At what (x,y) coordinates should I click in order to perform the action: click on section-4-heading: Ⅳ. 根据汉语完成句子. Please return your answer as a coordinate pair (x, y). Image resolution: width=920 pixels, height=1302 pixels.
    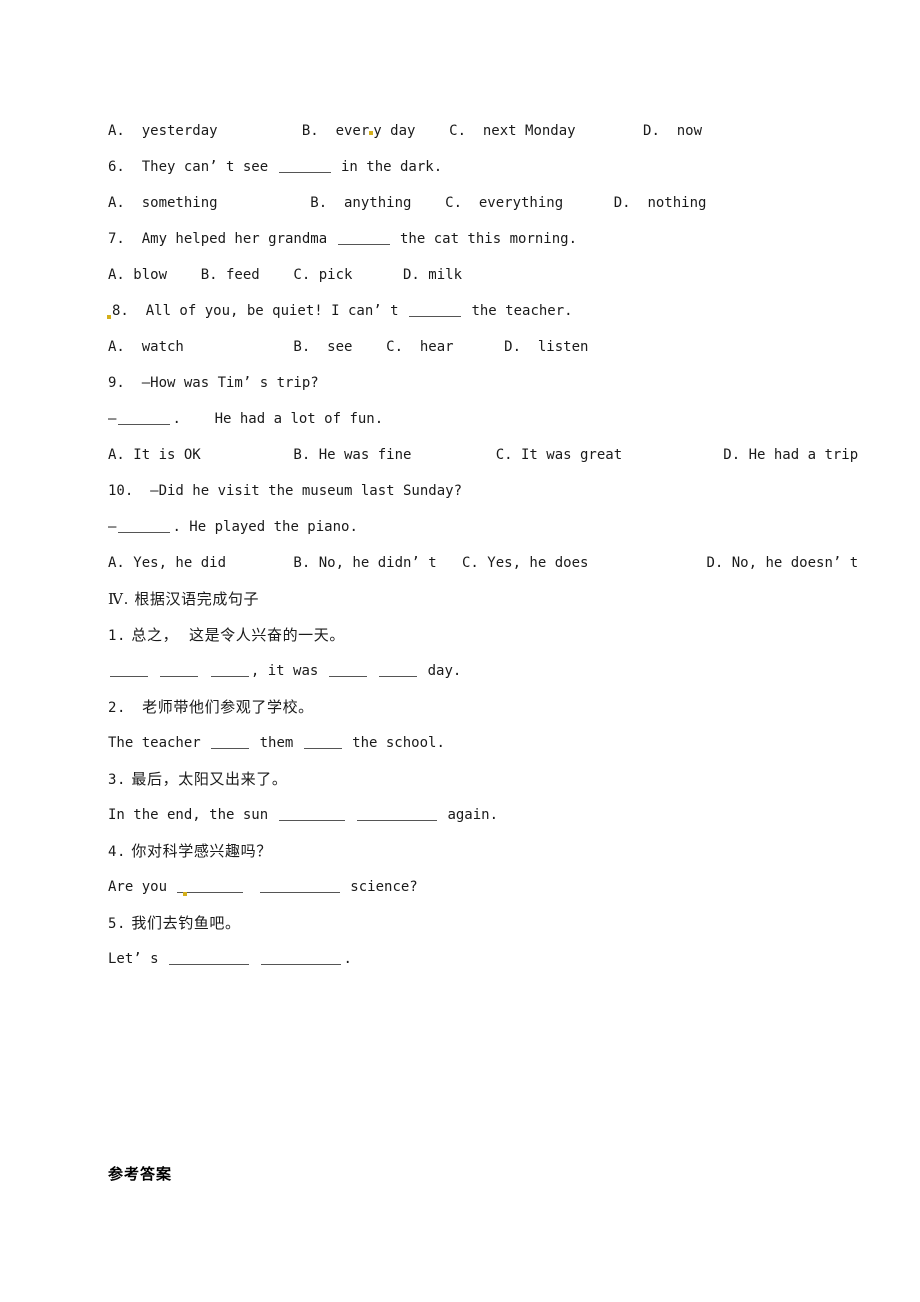
    Looking at the image, I should click on (488, 599).